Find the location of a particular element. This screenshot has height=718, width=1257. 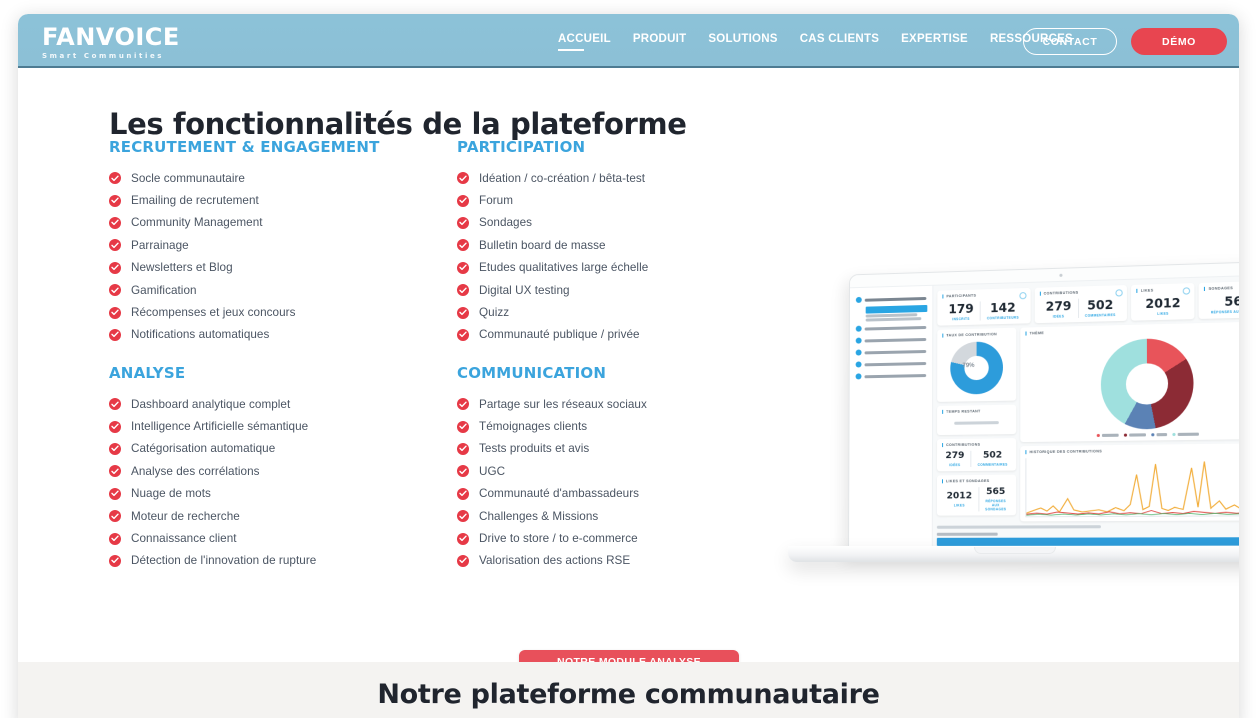

card-title: HISTORIQUE DES CONTRIBUTIONS is located at coordinates (1132, 451).